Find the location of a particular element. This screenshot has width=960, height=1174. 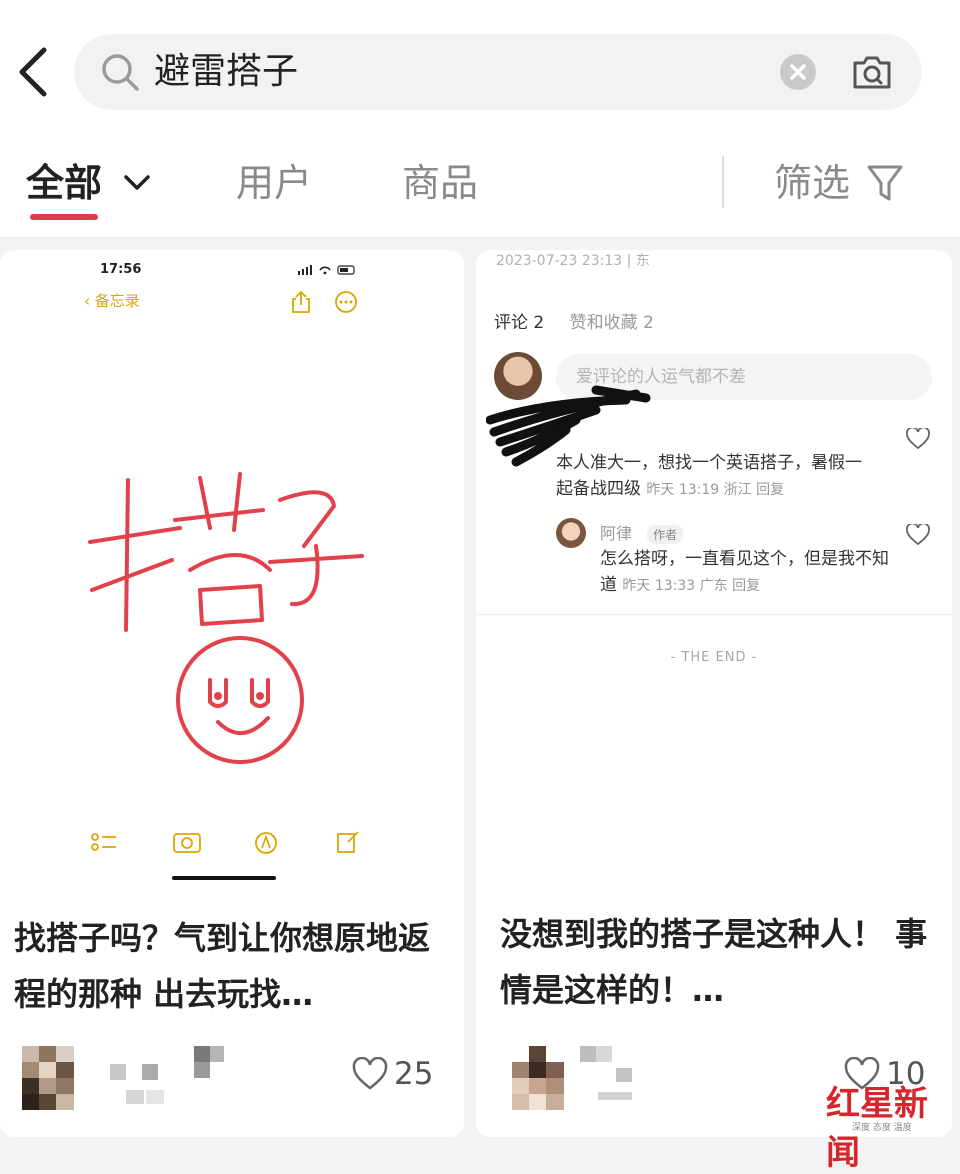

comment-1-meta: 昨天 13:19 浙江 回复 is located at coordinates (715, 490).